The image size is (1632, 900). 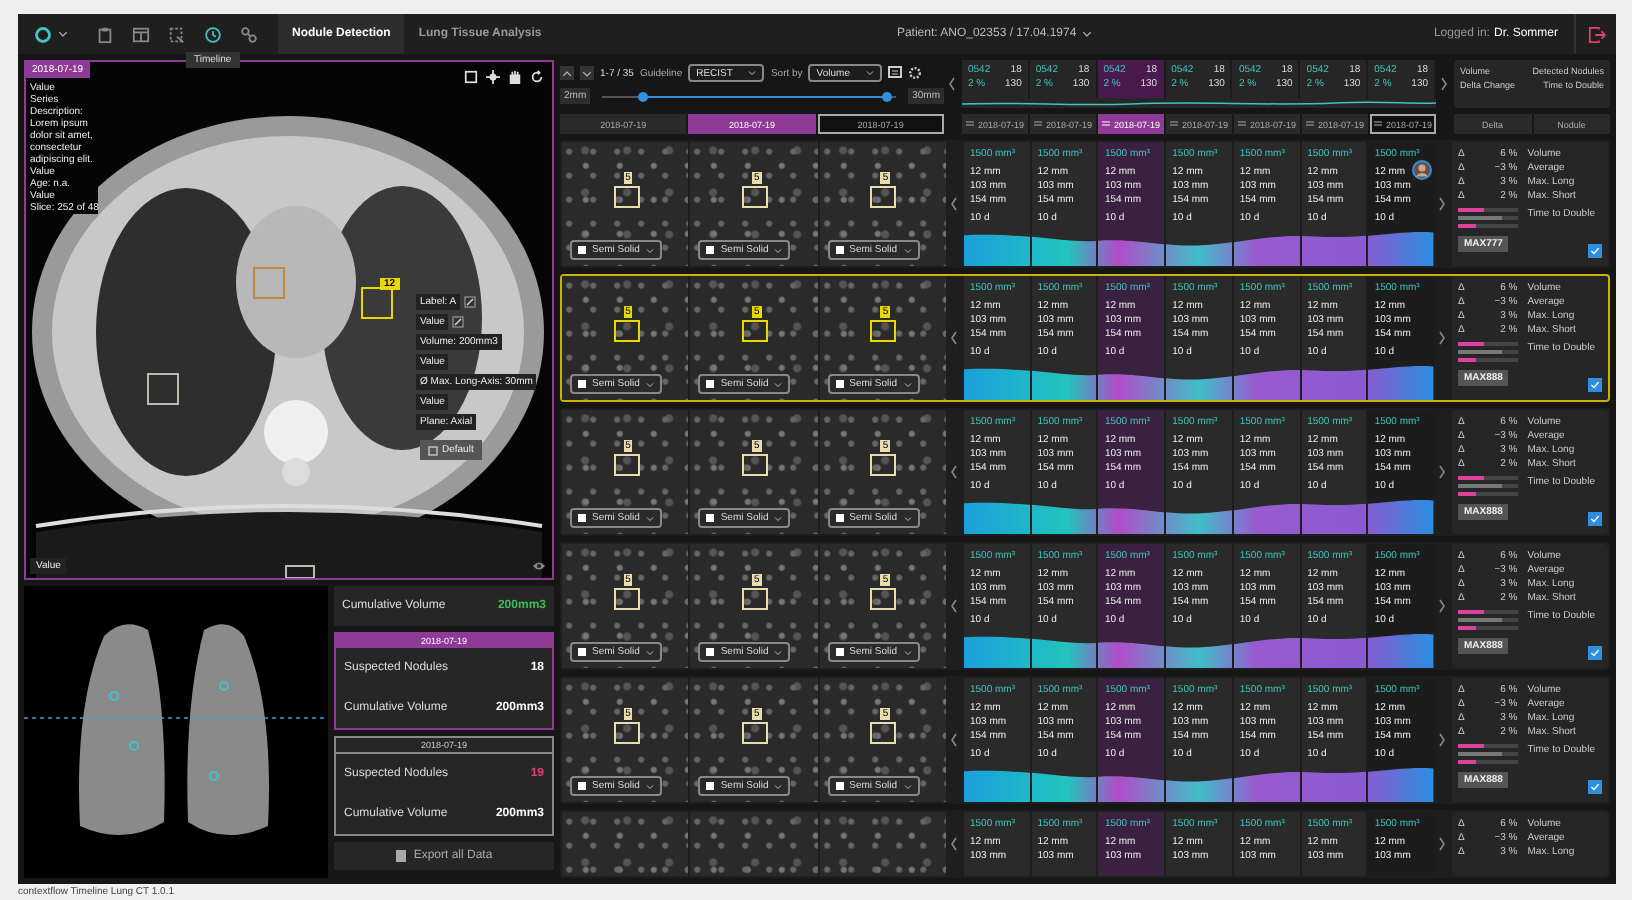 I want to click on clock-icon, so click(x=213, y=34).